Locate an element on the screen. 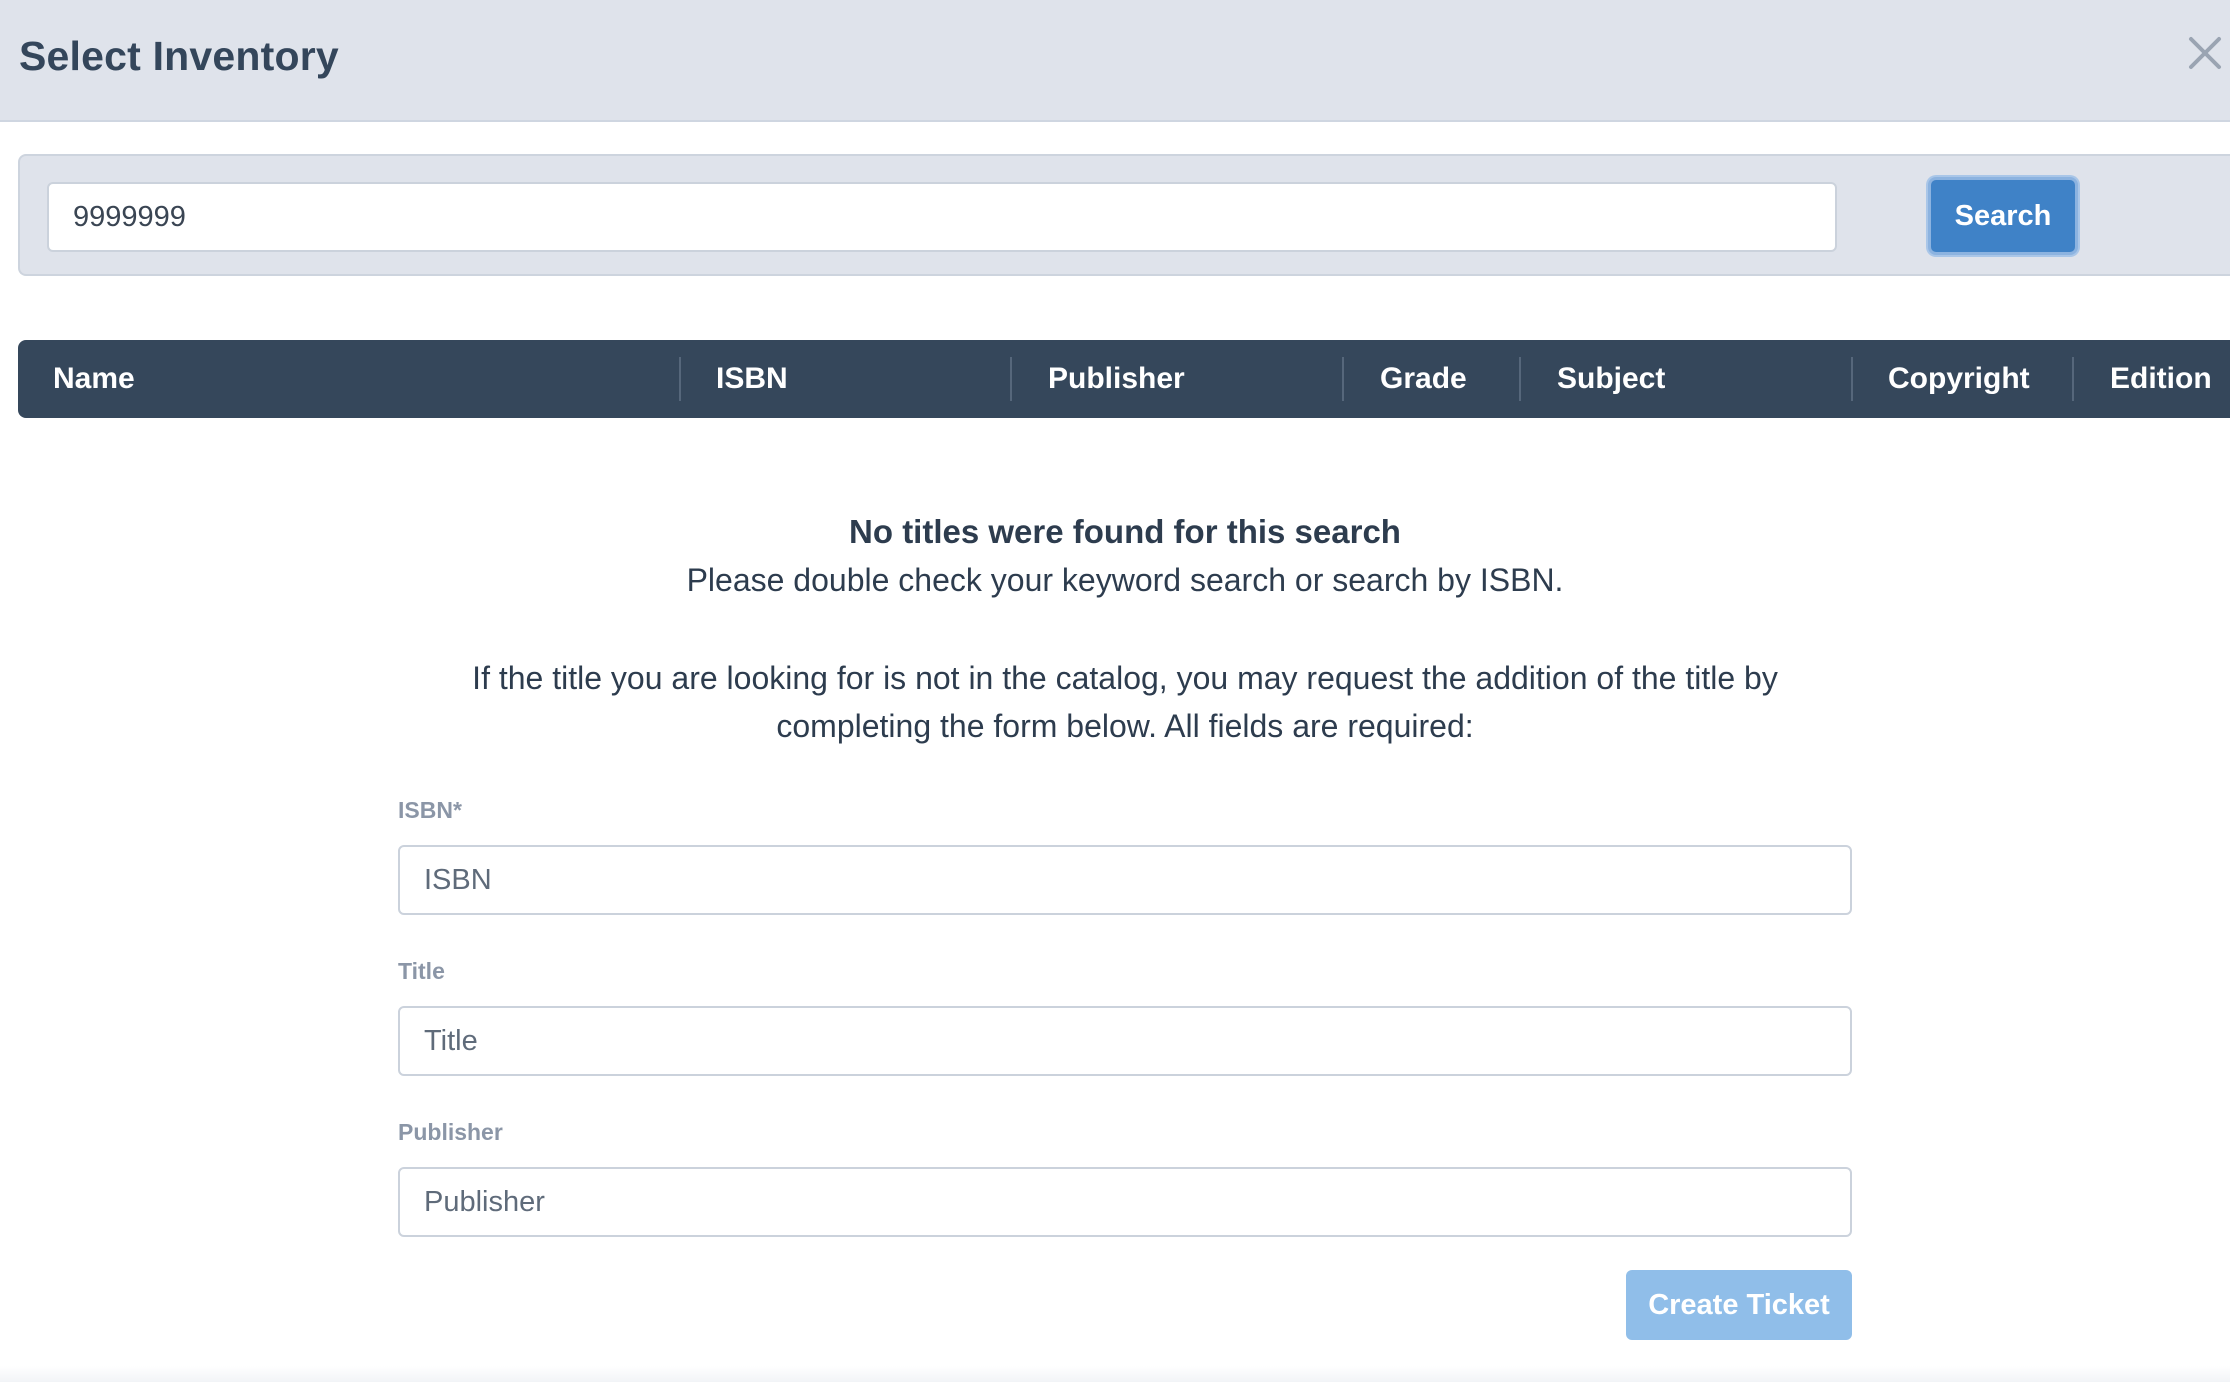  publisher-field is located at coordinates (1125, 1202).